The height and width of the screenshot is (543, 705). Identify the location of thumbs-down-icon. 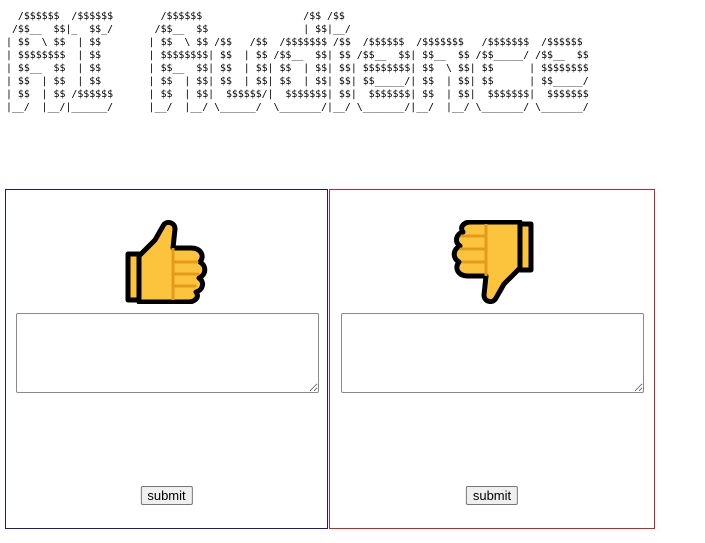
(492, 262).